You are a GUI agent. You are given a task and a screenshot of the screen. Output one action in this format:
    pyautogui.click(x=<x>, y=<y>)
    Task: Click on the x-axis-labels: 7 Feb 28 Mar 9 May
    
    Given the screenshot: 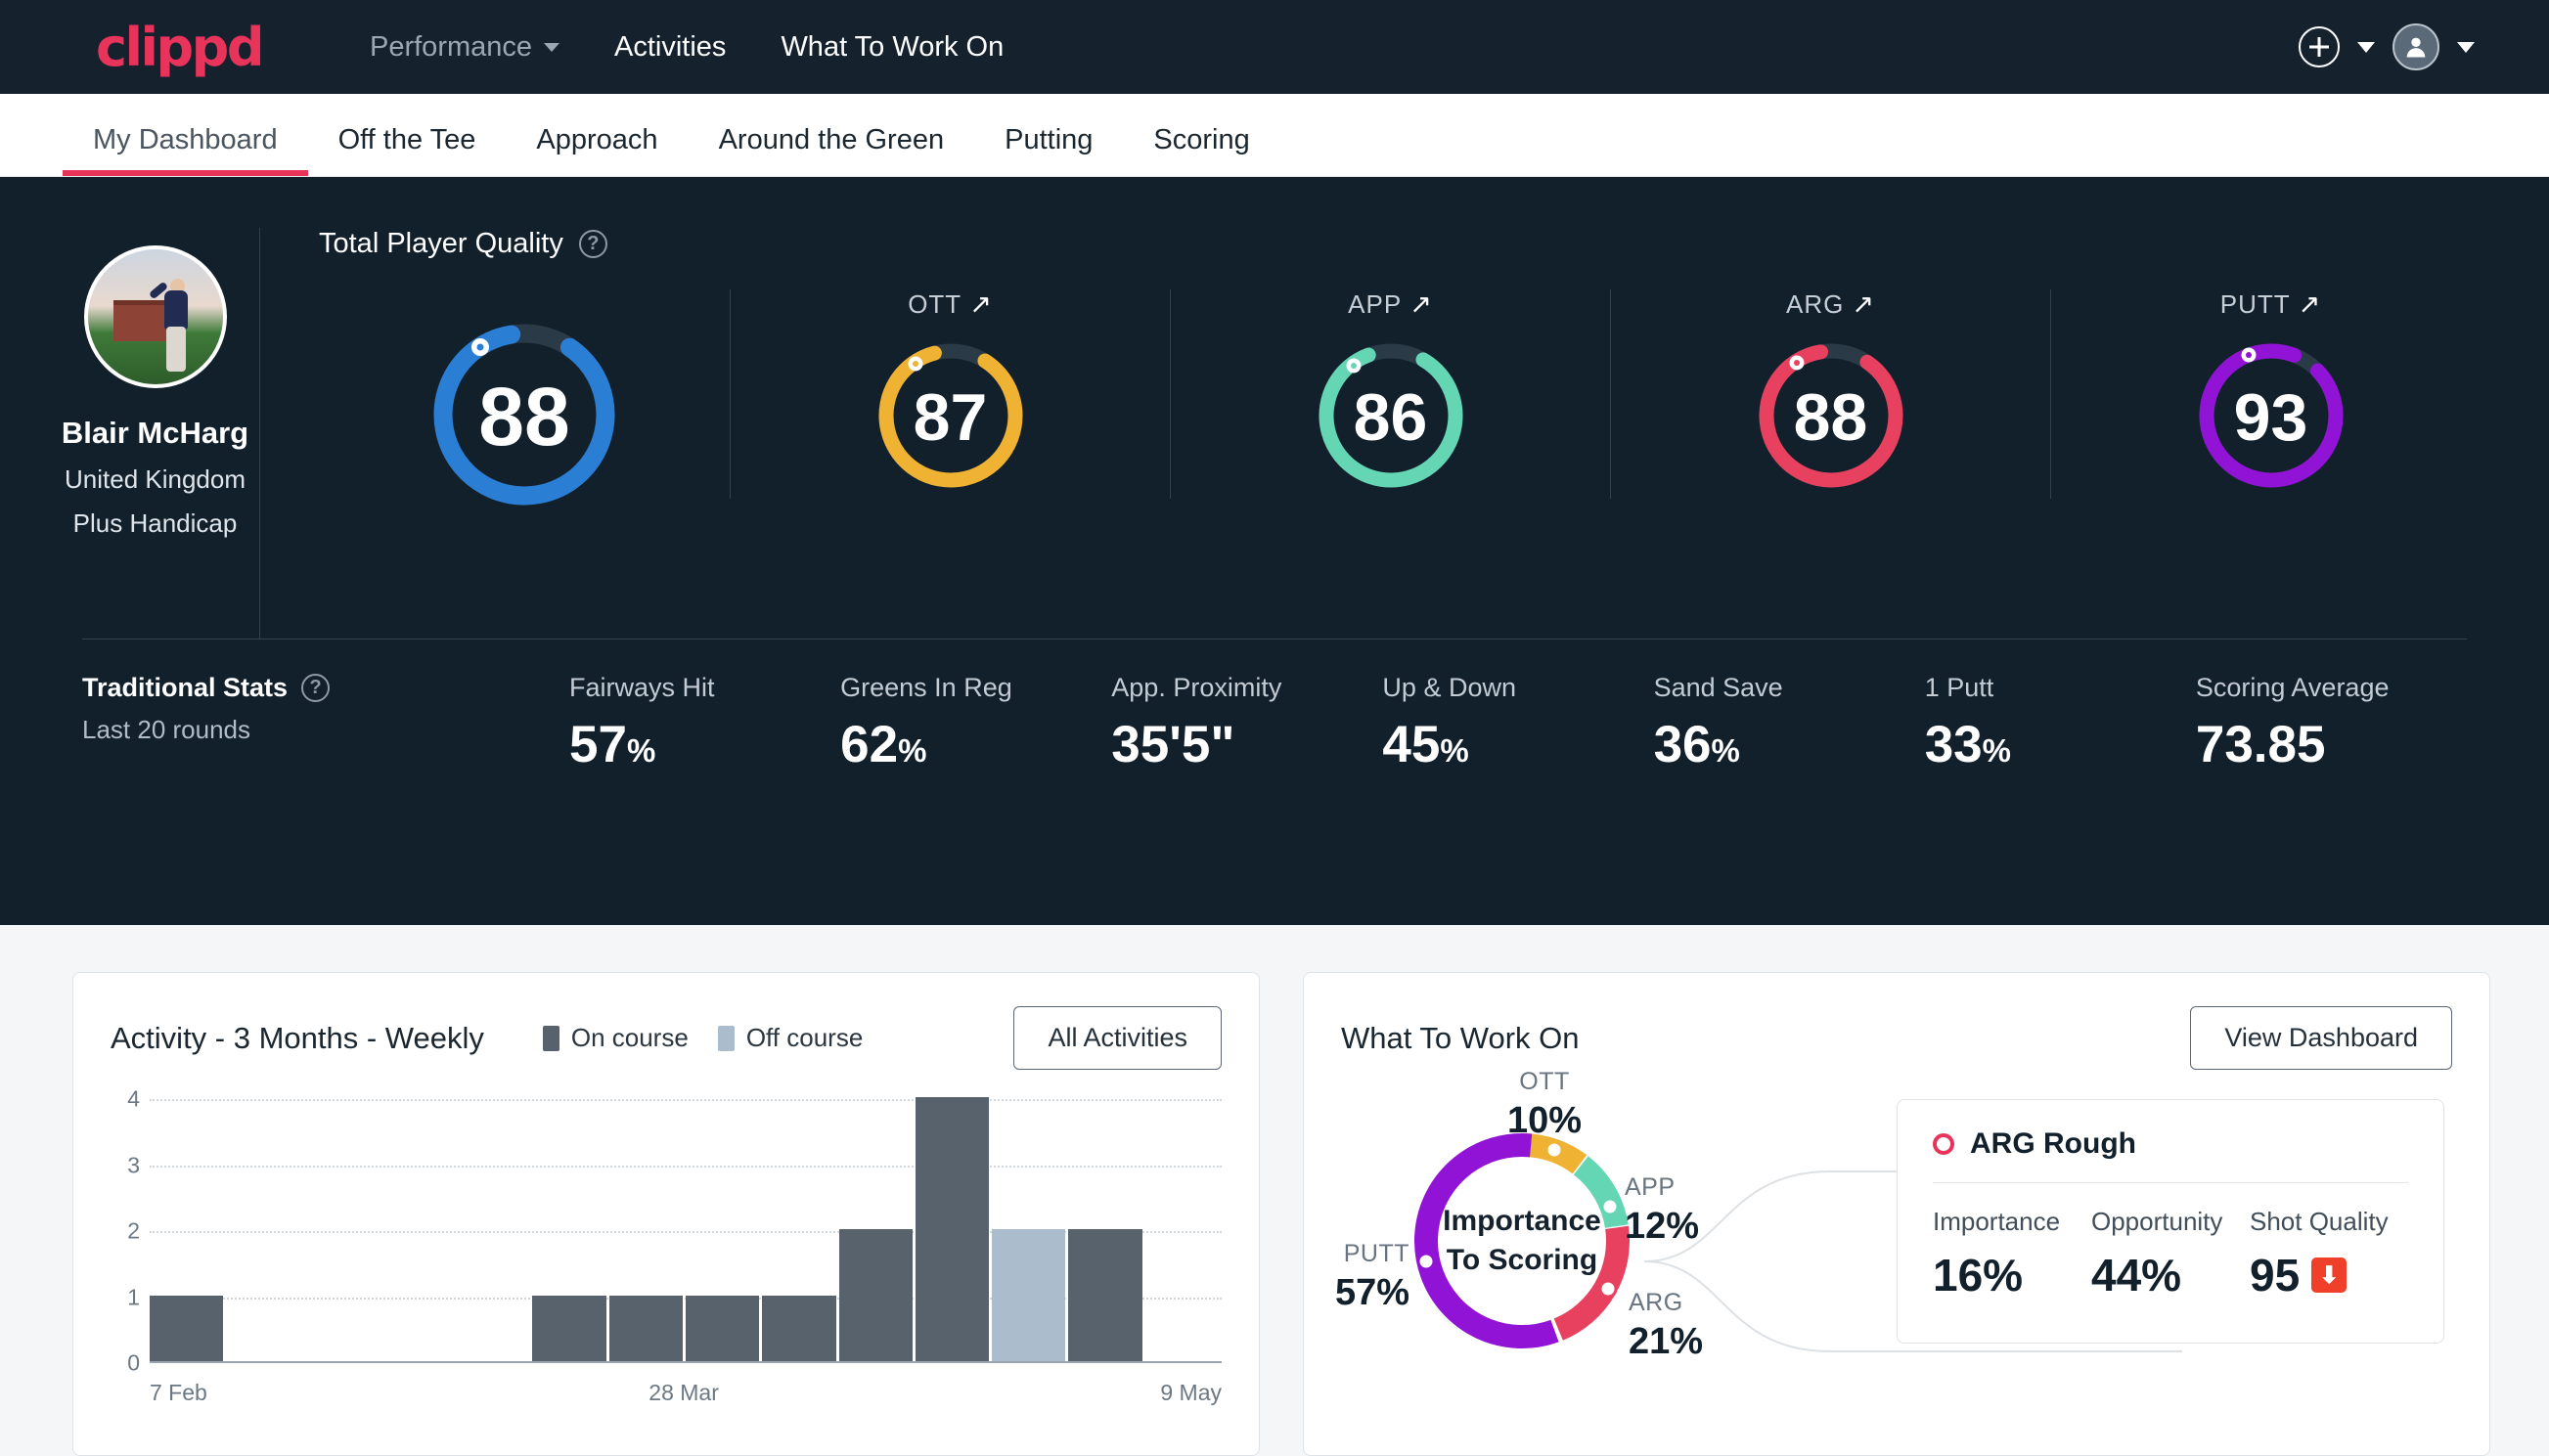 What is the action you would take?
    pyautogui.click(x=686, y=1393)
    